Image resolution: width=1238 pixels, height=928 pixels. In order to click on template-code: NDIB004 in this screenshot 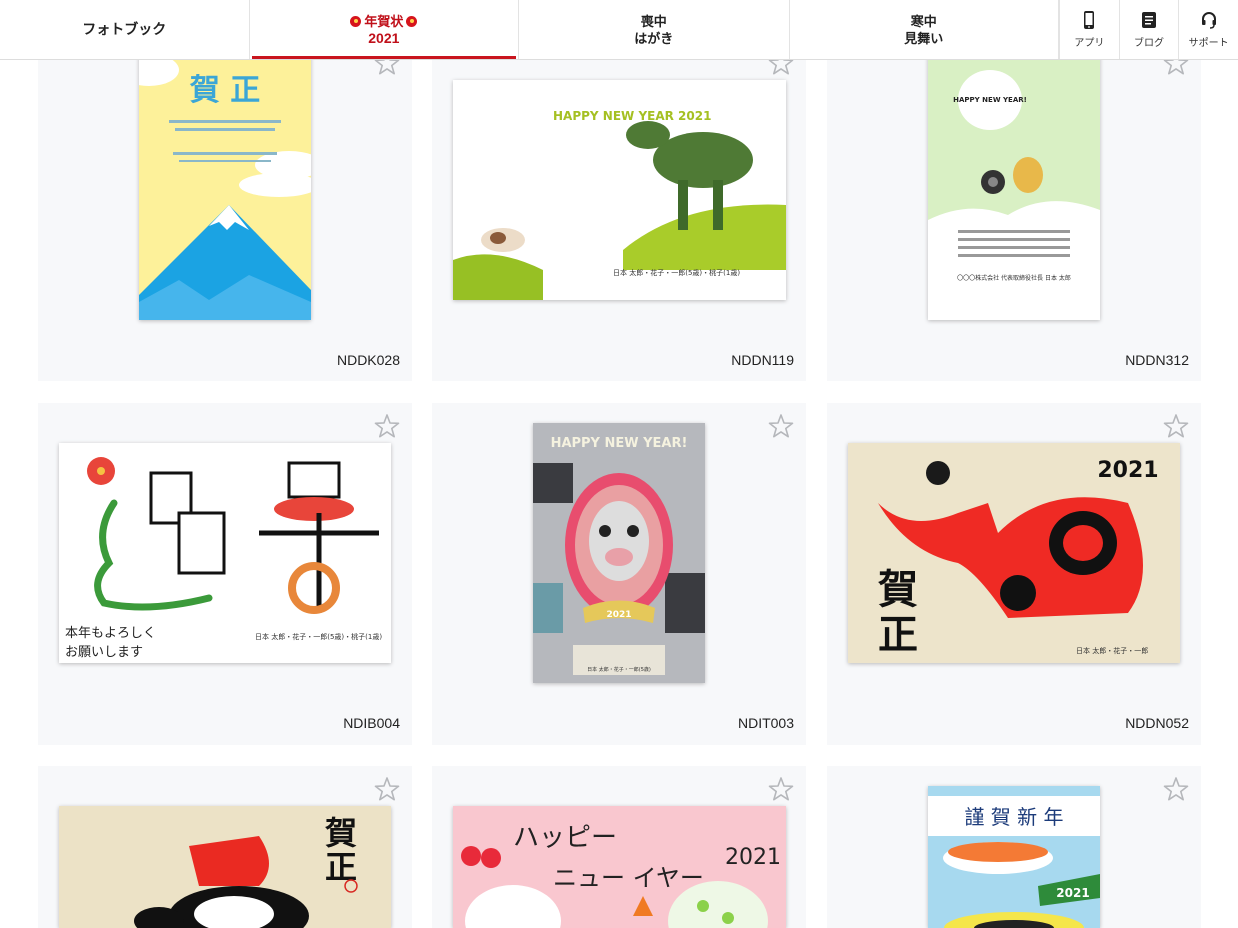, I will do `click(371, 723)`.